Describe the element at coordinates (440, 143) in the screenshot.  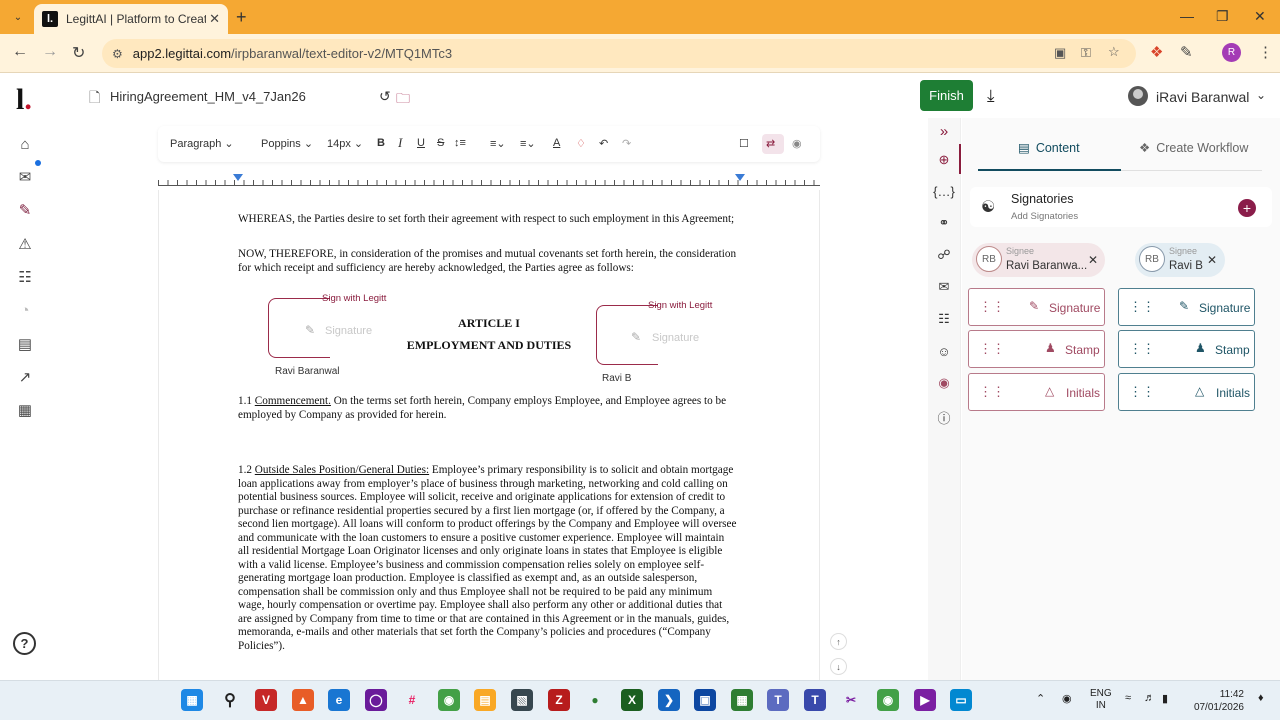
I see `strikethrough-button: S` at that location.